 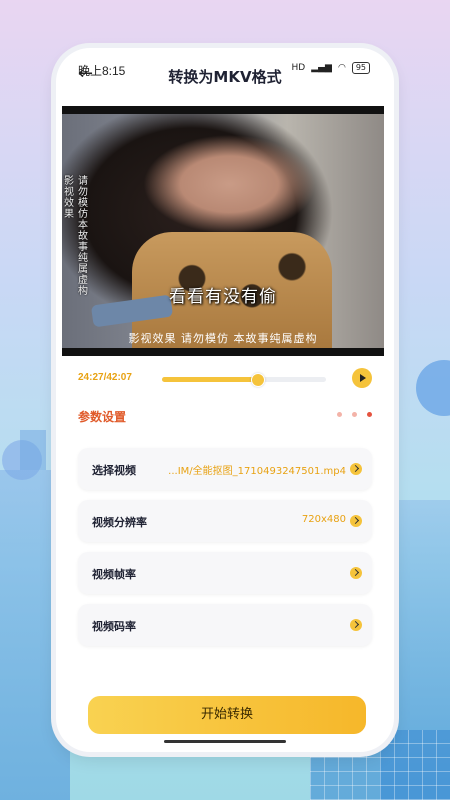 What do you see at coordinates (225, 625) in the screenshot?
I see `bitrate-row: 视频码率` at bounding box center [225, 625].